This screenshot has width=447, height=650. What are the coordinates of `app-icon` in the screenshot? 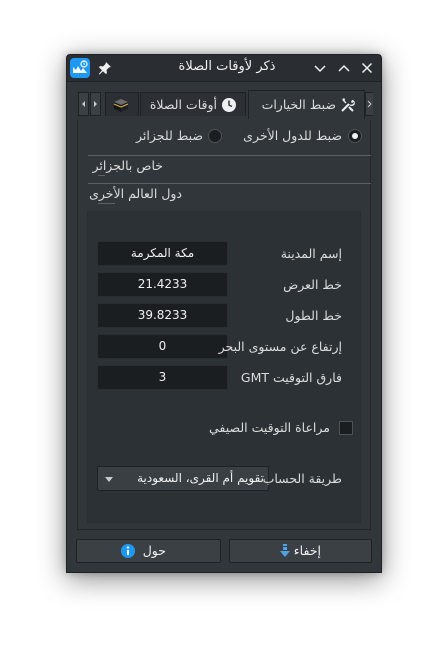 It's located at (80, 68).